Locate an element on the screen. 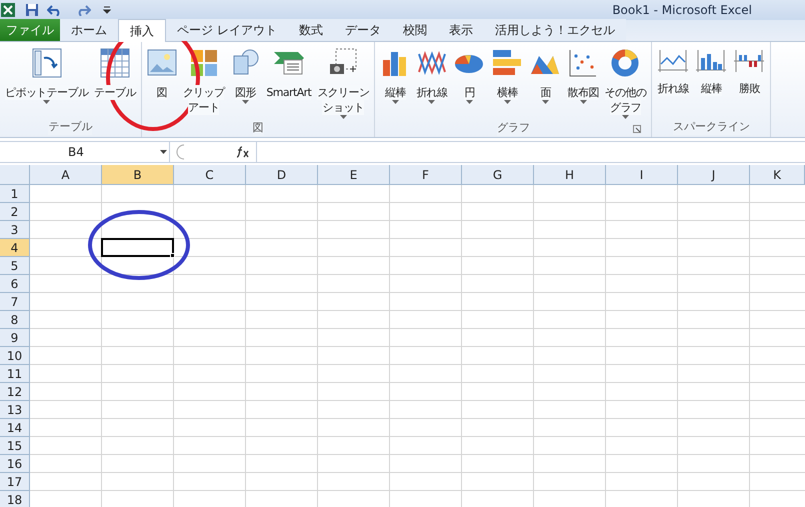 Image resolution: width=805 pixels, height=507 pixels. group-label: スパークライン is located at coordinates (711, 127).